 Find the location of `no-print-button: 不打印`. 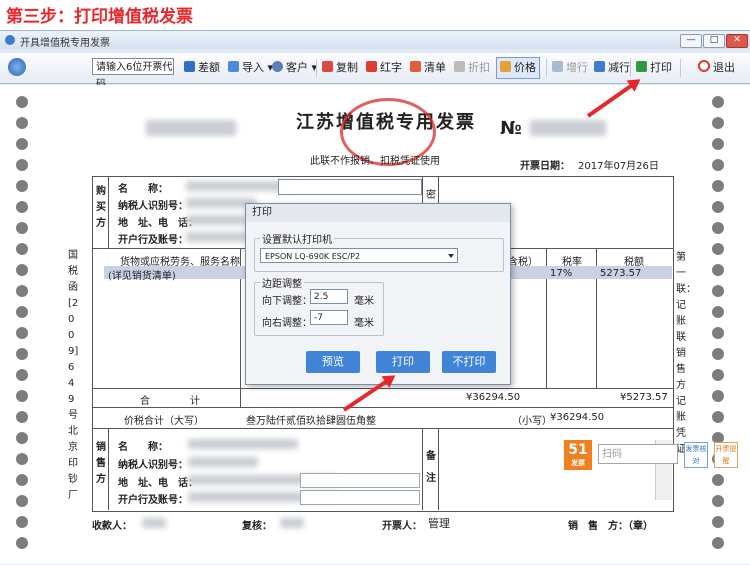

no-print-button: 不打印 is located at coordinates (469, 362).